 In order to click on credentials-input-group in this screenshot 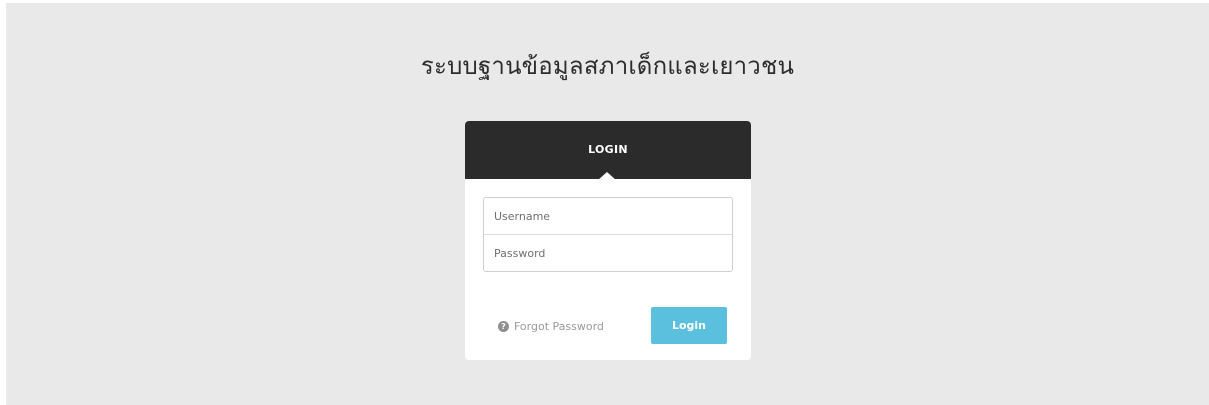, I will do `click(608, 234)`.